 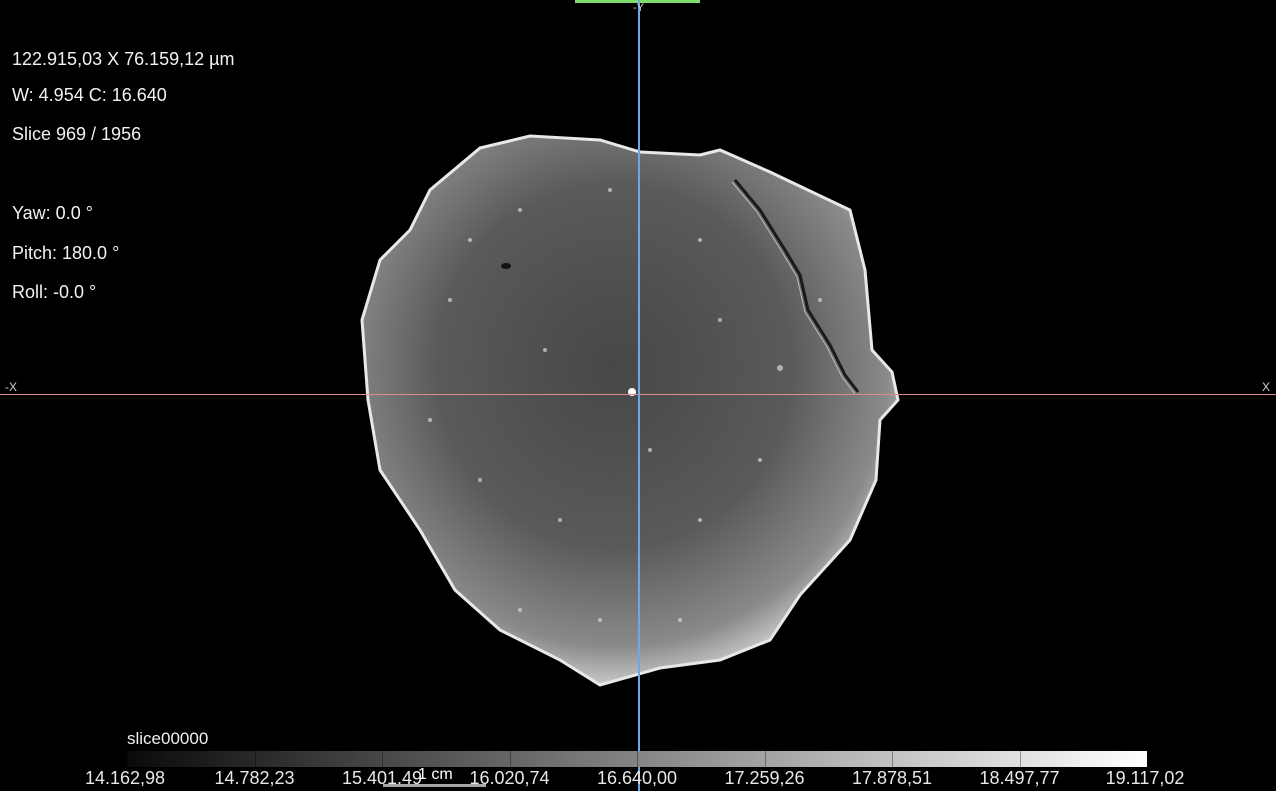 What do you see at coordinates (1266, 387) in the screenshot?
I see `axis-label-pos-x: X` at bounding box center [1266, 387].